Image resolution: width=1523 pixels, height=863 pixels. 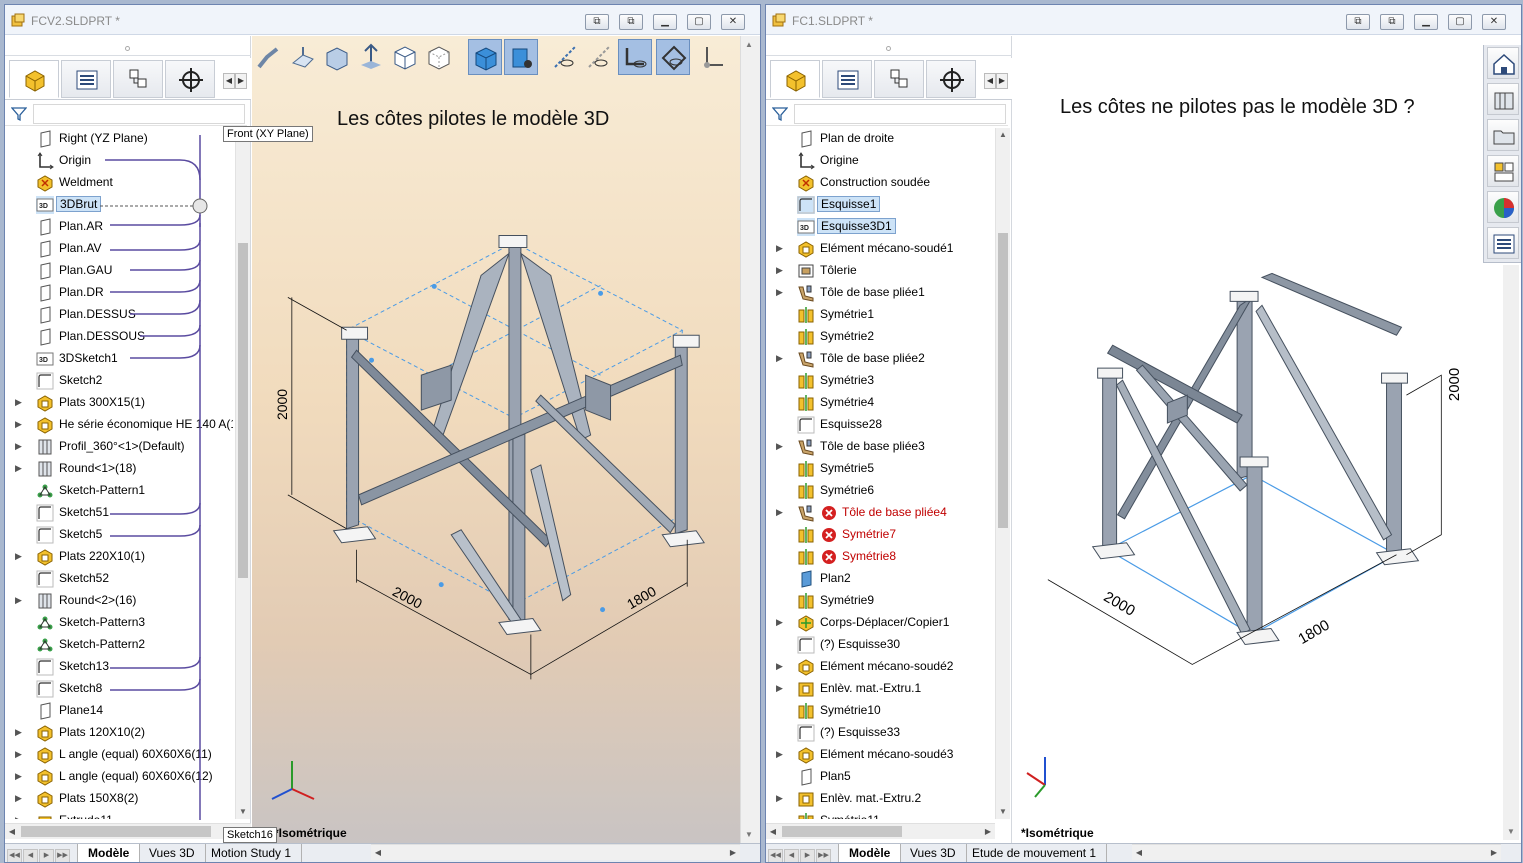 What do you see at coordinates (990, 81) in the screenshot?
I see `chevron-left-icon: ◀` at bounding box center [990, 81].